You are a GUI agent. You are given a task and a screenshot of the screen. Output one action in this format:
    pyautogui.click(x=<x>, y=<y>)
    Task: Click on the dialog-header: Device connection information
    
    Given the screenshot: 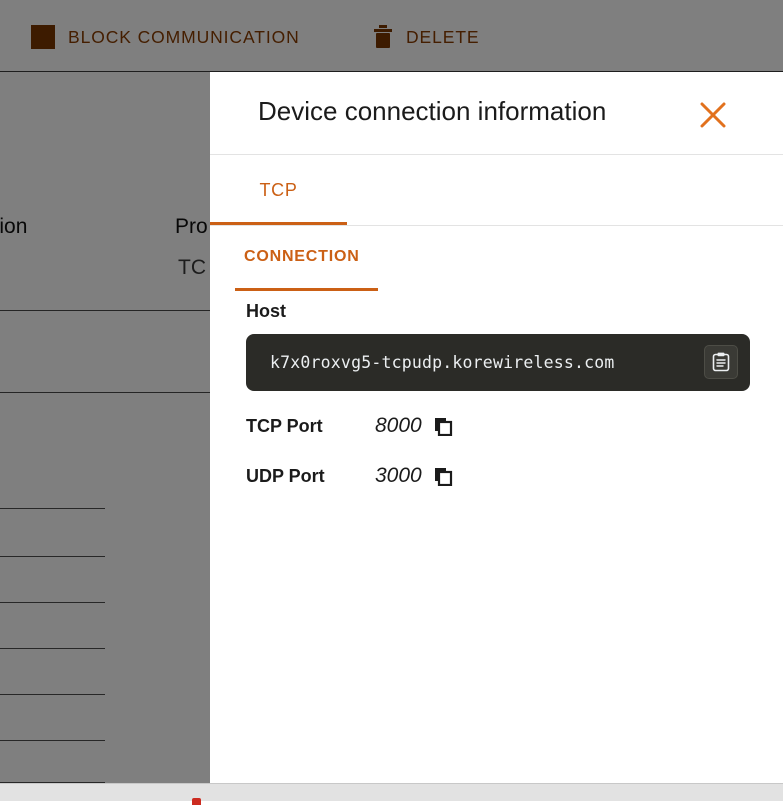 What is the action you would take?
    pyautogui.click(x=496, y=113)
    